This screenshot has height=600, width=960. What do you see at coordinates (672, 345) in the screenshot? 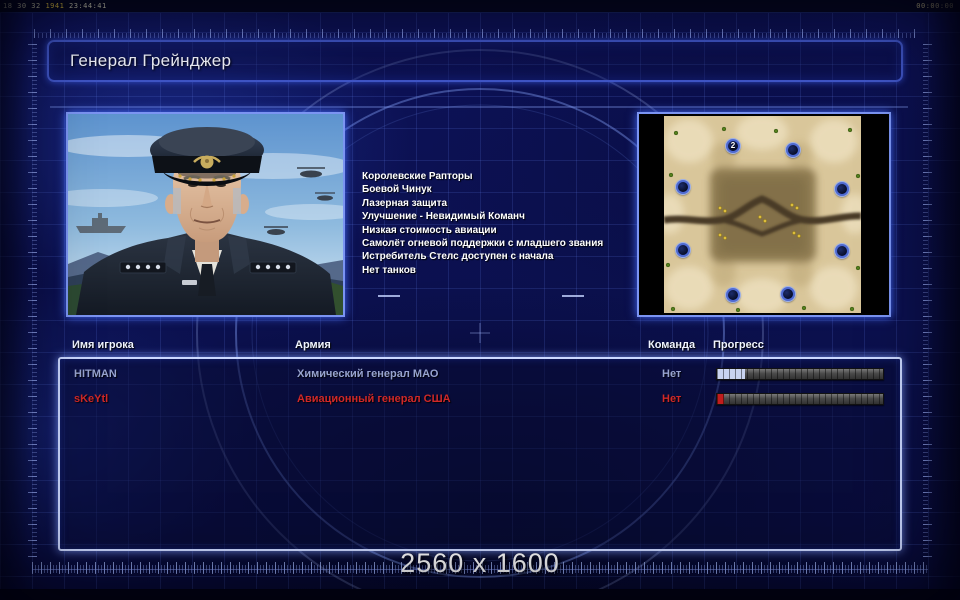
I see `column-header-team: Команда` at bounding box center [672, 345].